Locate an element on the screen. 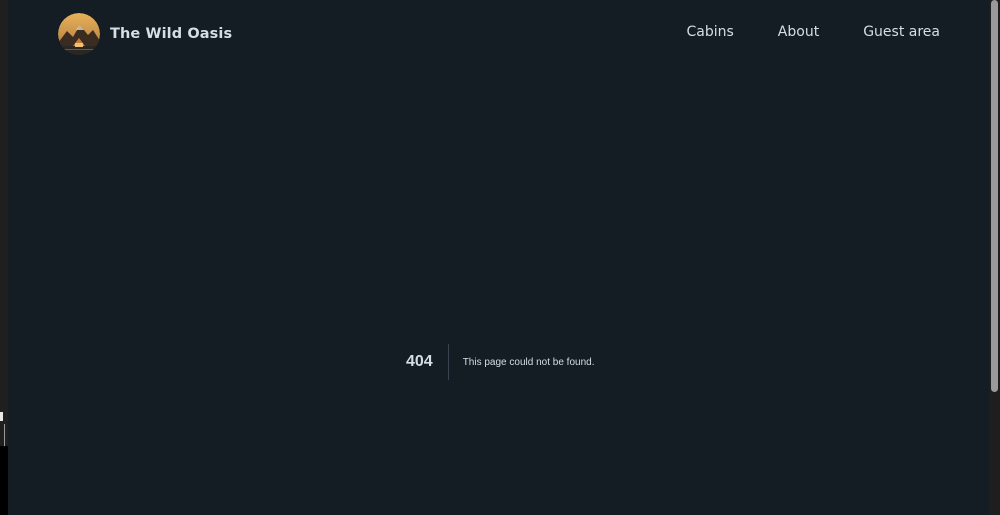  main-navigation: Cabins About Guest area is located at coordinates (813, 32).